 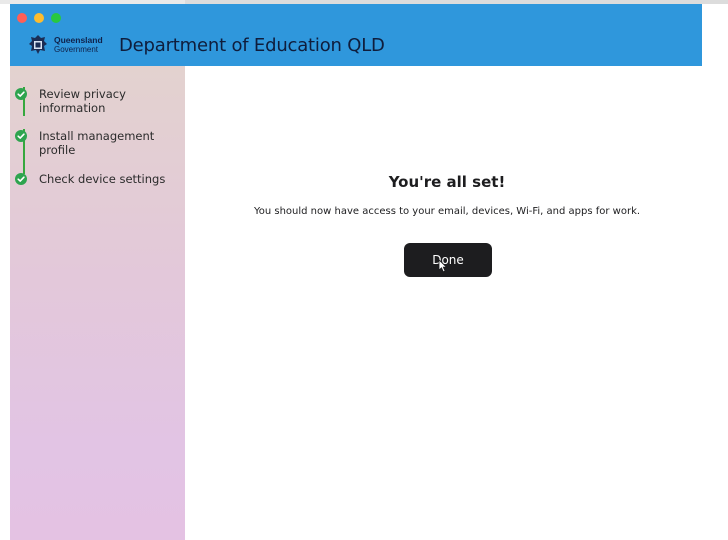 What do you see at coordinates (447, 182) in the screenshot?
I see `completion-heading: You're all set!` at bounding box center [447, 182].